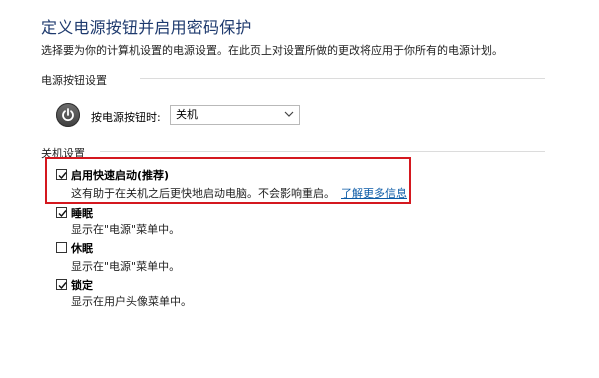 This screenshot has height=378, width=599. What do you see at coordinates (187, 114) in the screenshot?
I see `select-value: 关机` at bounding box center [187, 114].